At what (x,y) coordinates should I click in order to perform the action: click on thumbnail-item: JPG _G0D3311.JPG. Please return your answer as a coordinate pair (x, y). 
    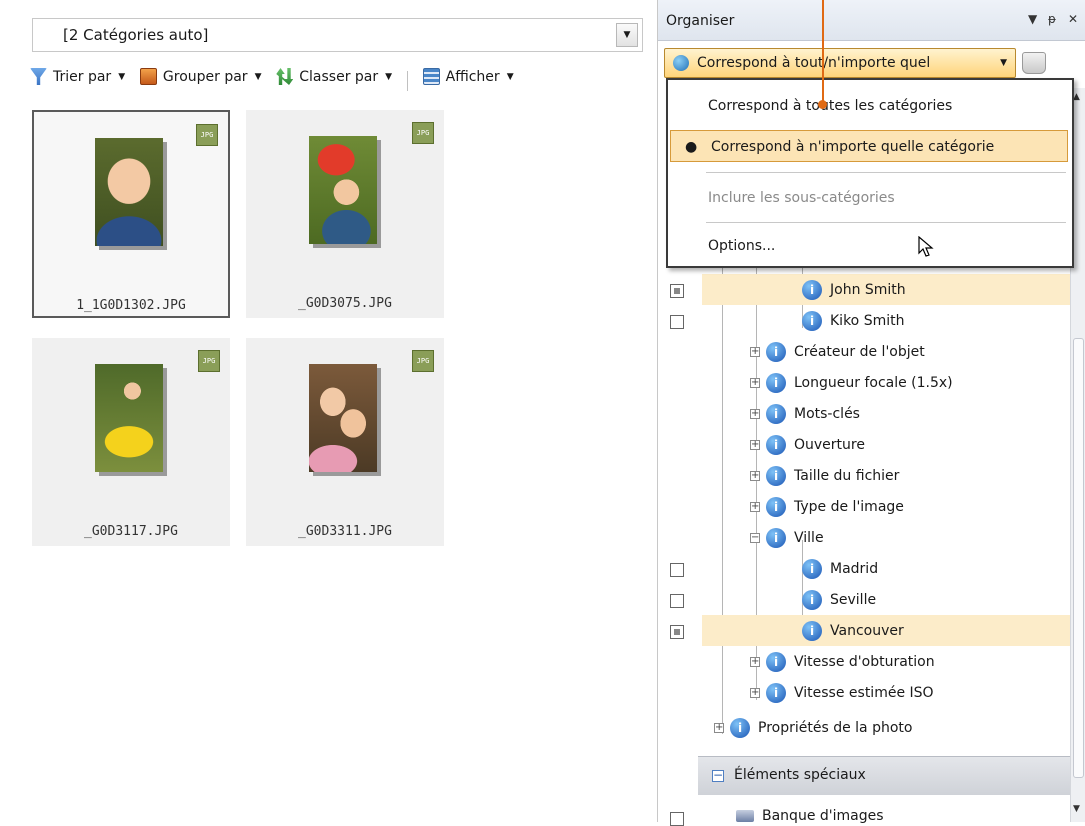
    Looking at the image, I should click on (345, 442).